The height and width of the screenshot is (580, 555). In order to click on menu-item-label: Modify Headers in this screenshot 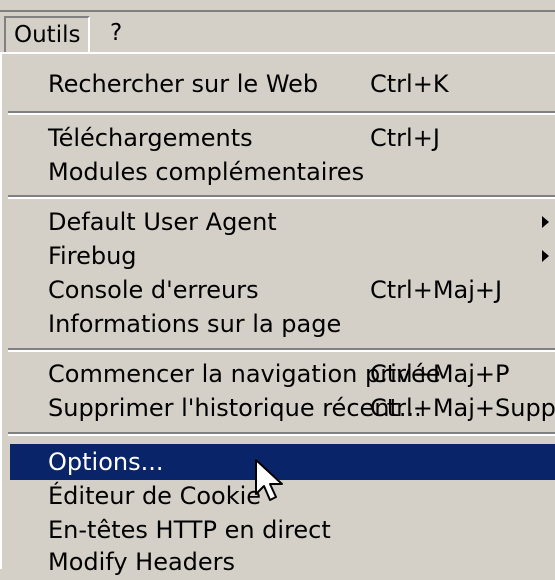, I will do `click(142, 562)`.